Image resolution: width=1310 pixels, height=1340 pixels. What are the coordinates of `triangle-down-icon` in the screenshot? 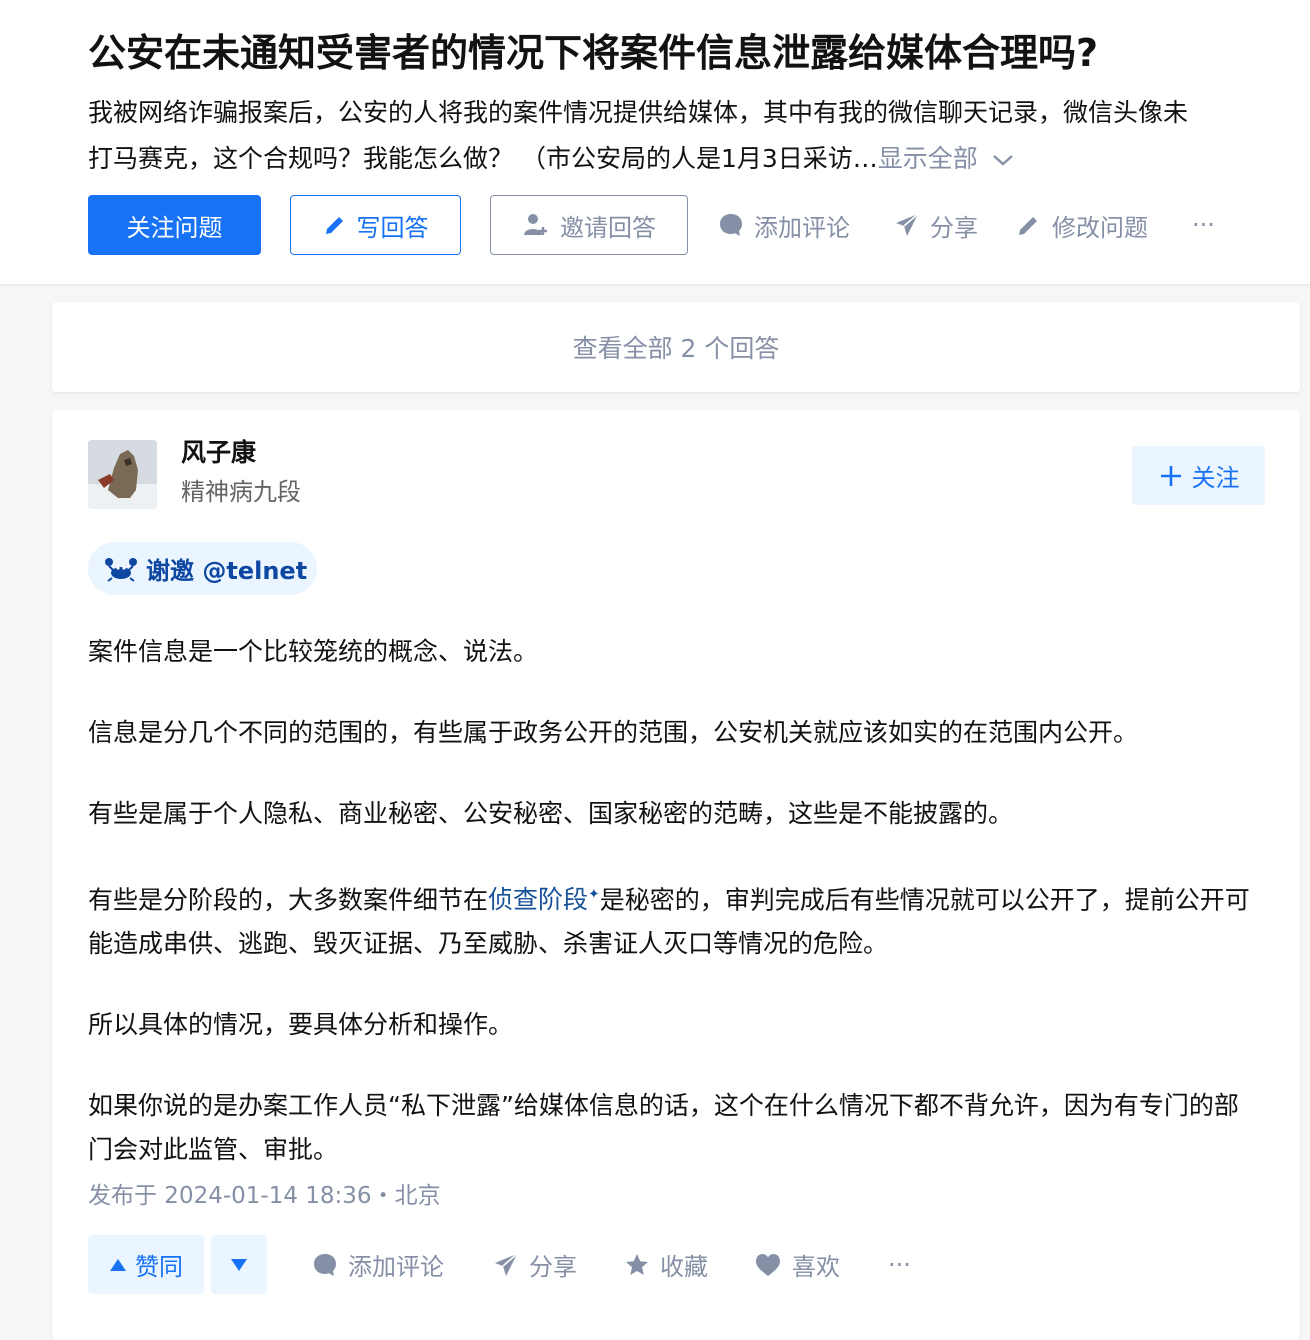 It's located at (239, 1264).